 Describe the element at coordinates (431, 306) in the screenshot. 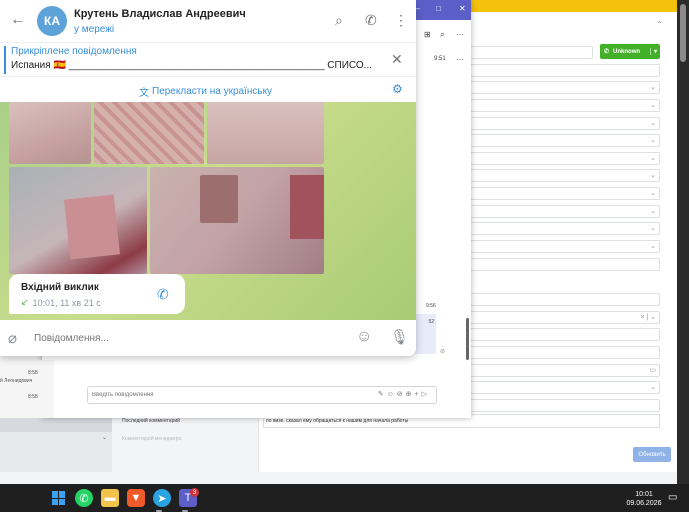

I see `message-time: 9:56` at that location.